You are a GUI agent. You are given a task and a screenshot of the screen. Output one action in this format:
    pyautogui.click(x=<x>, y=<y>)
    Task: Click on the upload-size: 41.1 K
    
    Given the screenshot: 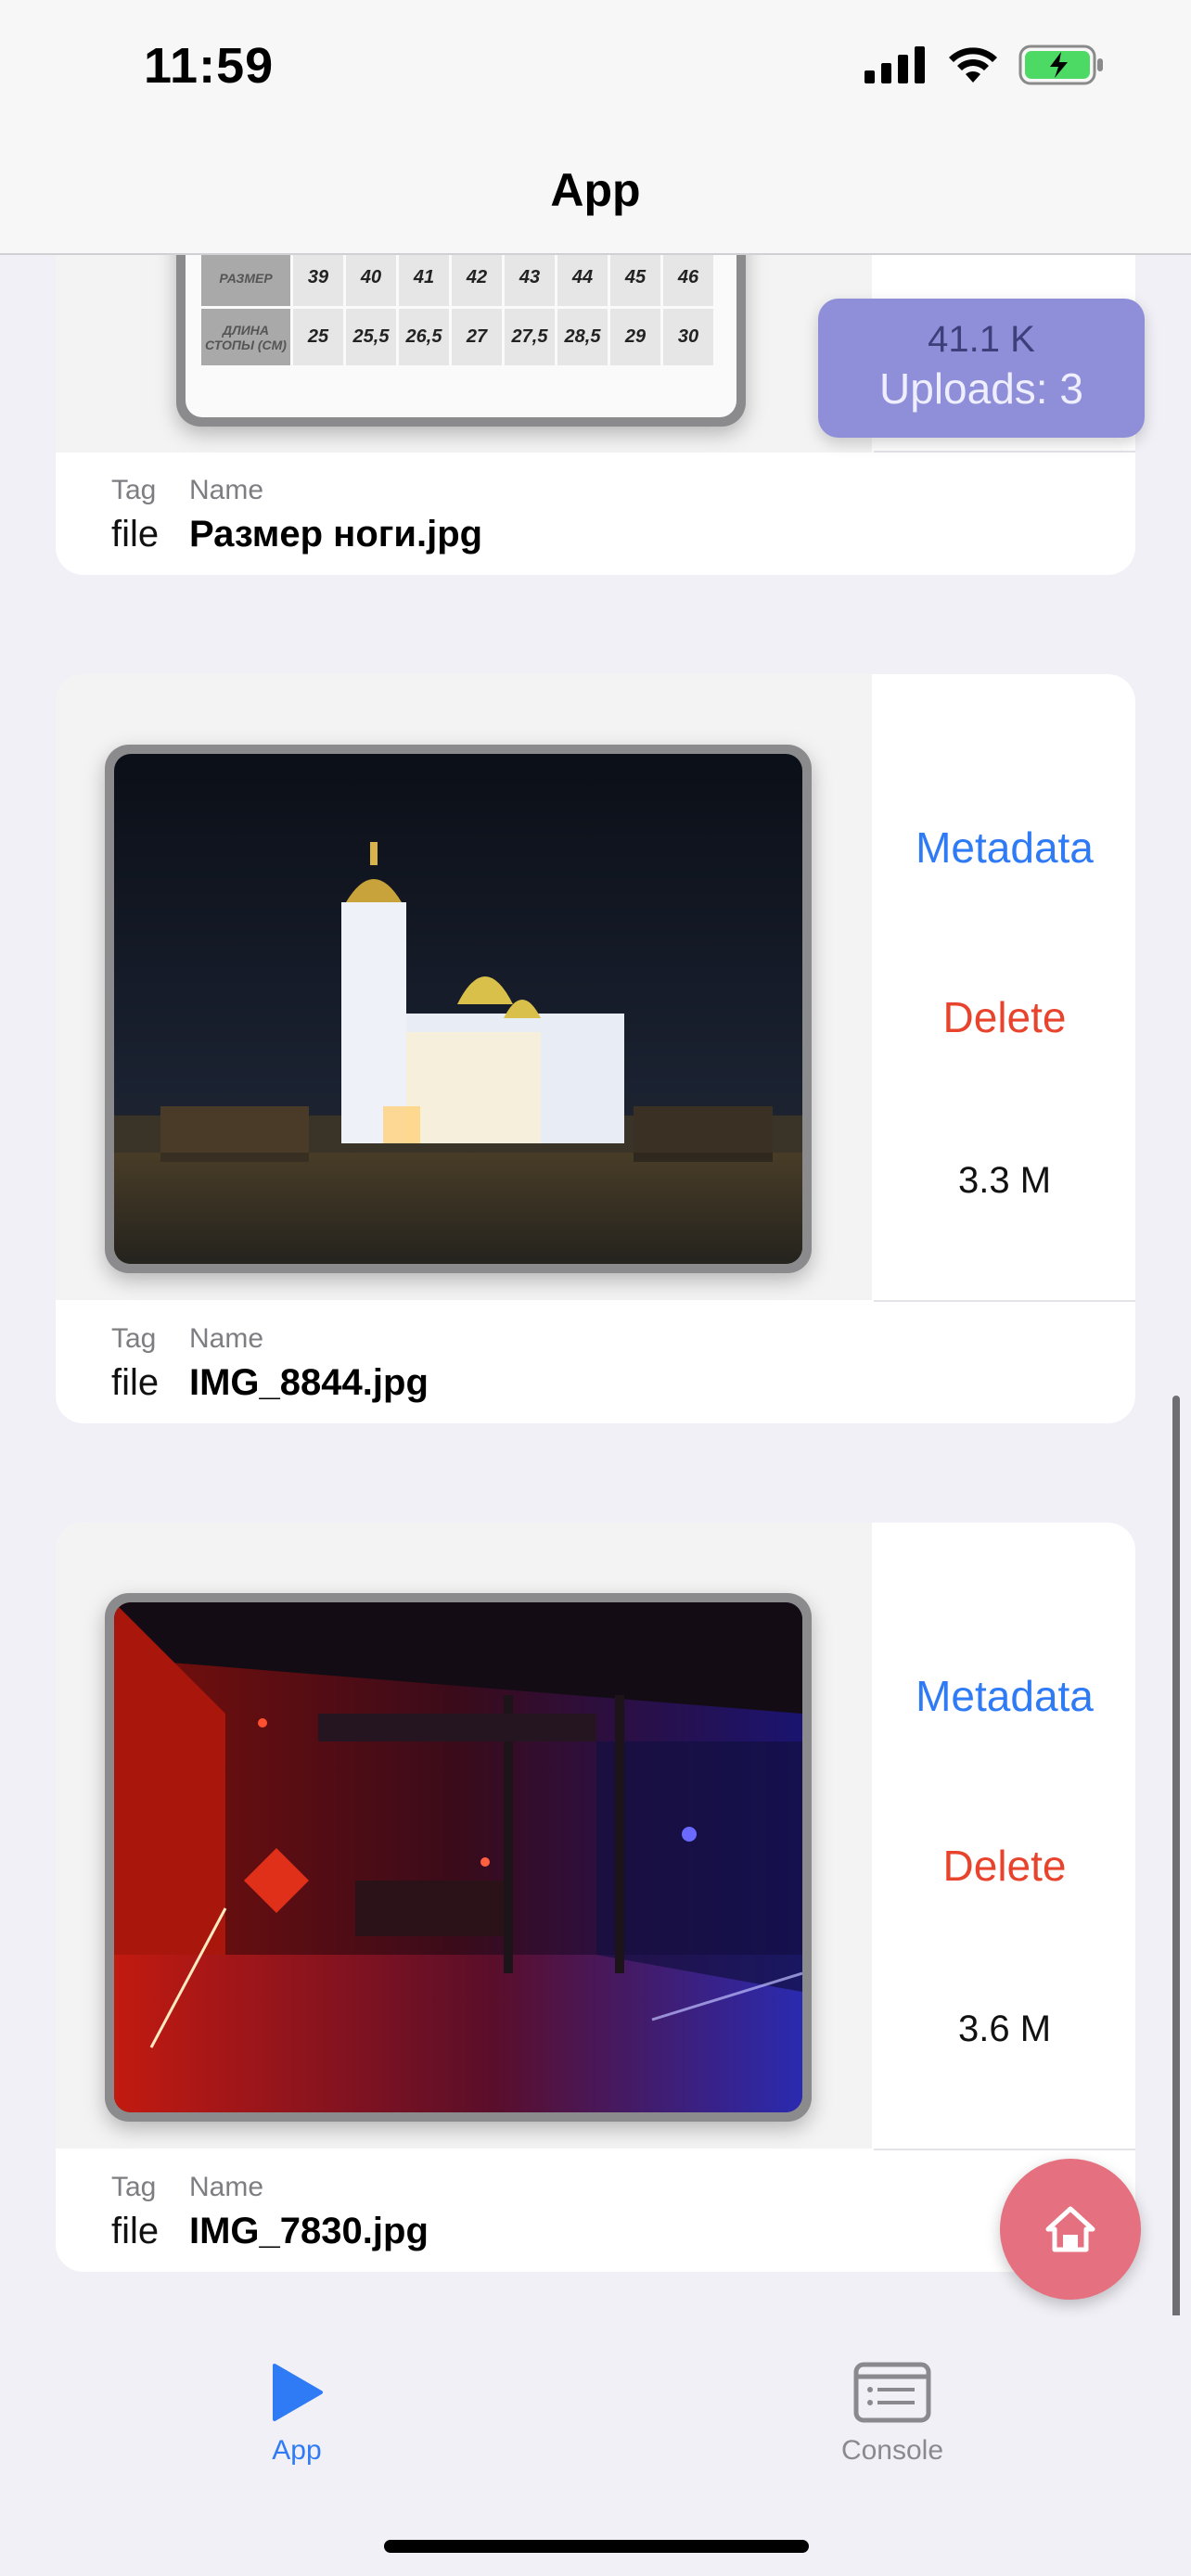 What is the action you would take?
    pyautogui.click(x=981, y=339)
    